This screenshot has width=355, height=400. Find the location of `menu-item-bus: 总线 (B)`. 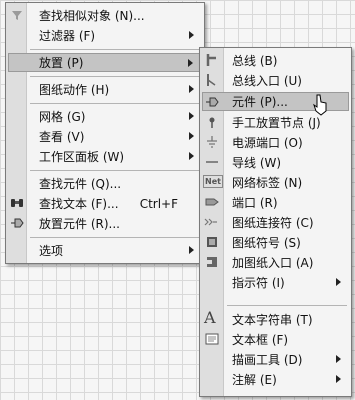

menu-item-bus: 总线 (B) is located at coordinates (275, 60).